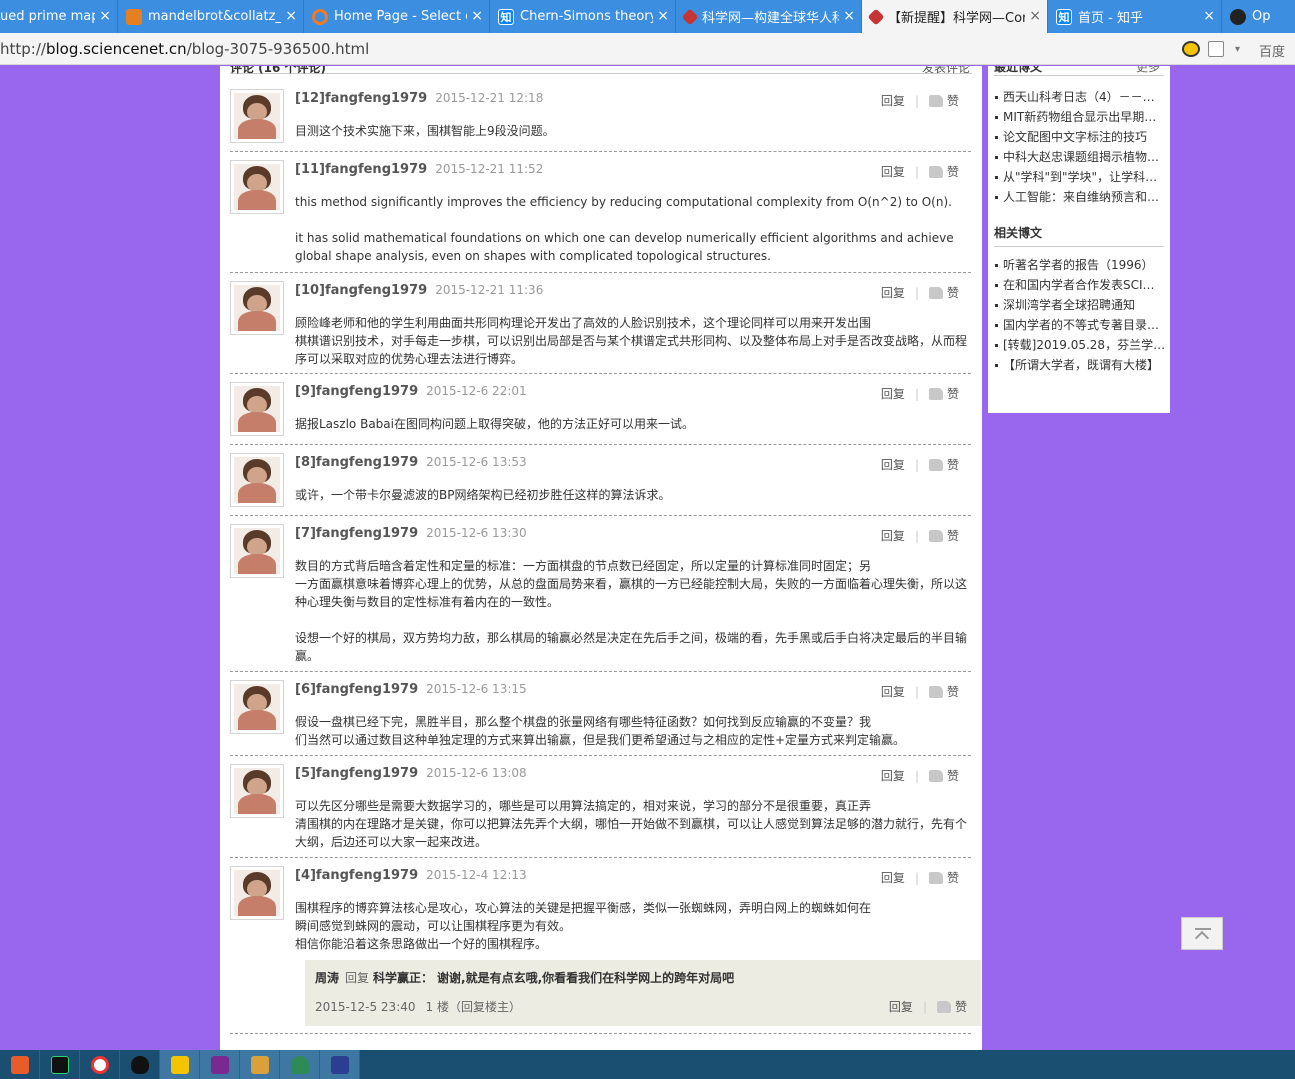 The height and width of the screenshot is (1079, 1295). I want to click on comment-author: [6]fangfeng1979, so click(356, 689).